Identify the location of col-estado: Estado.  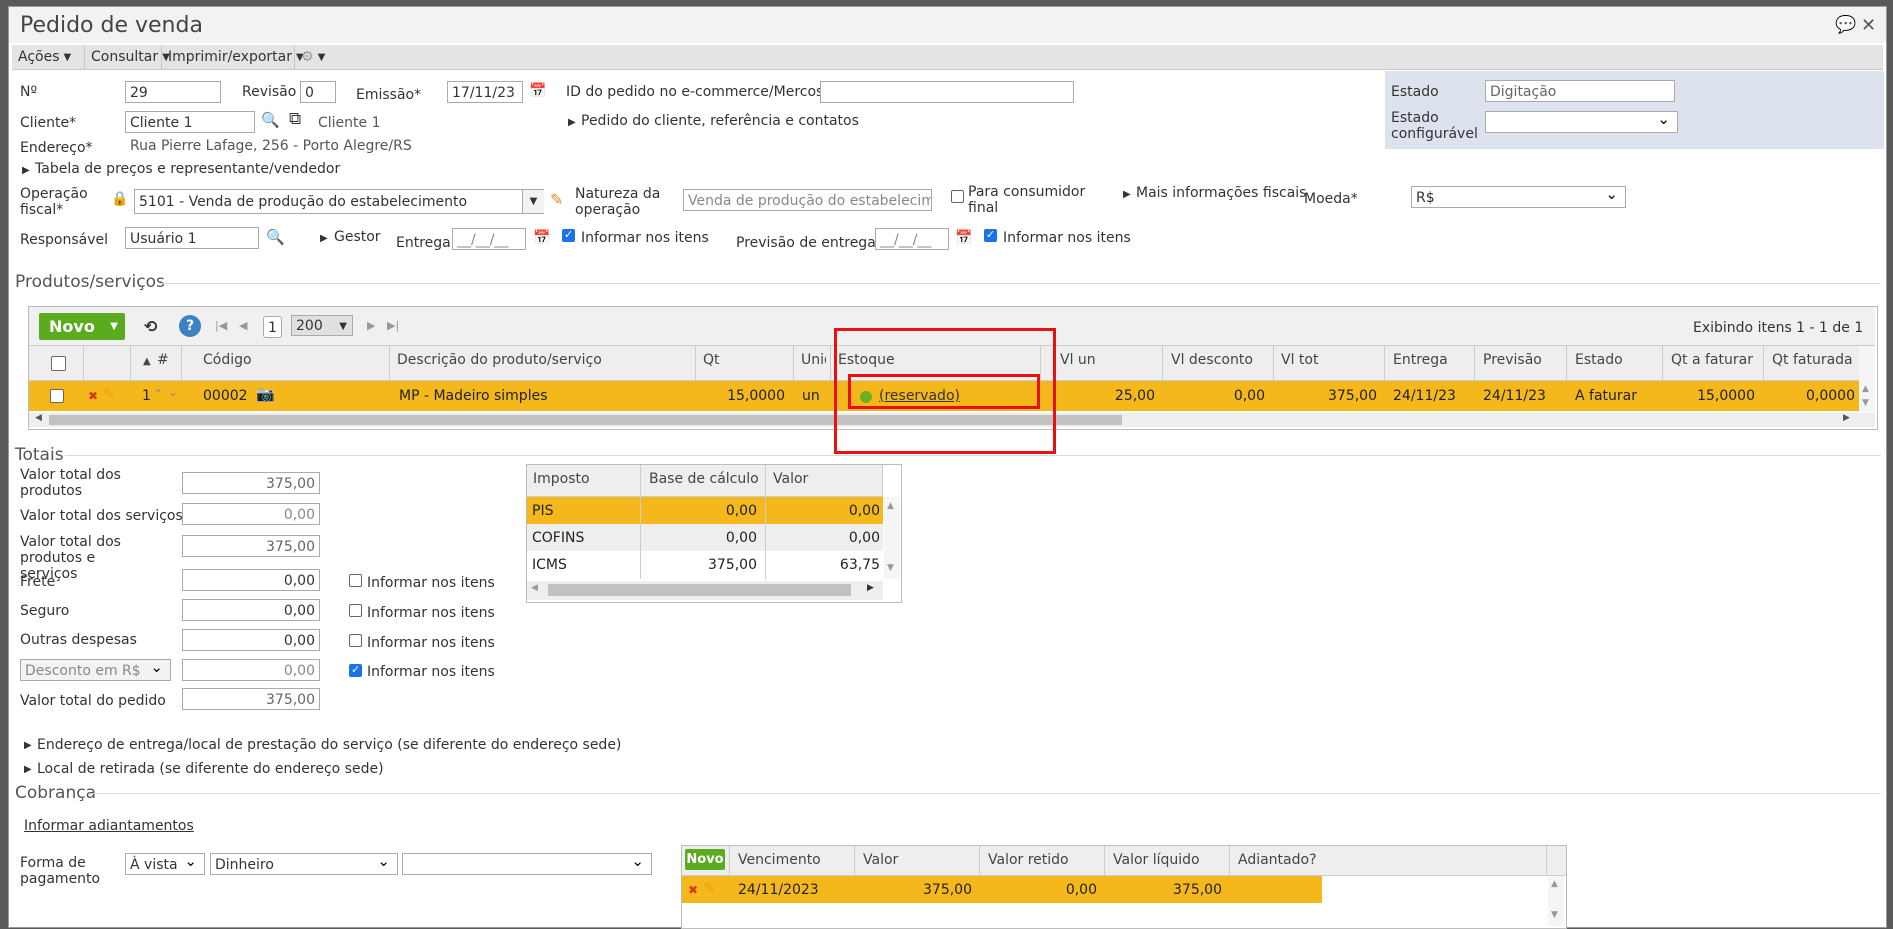
(1599, 360).